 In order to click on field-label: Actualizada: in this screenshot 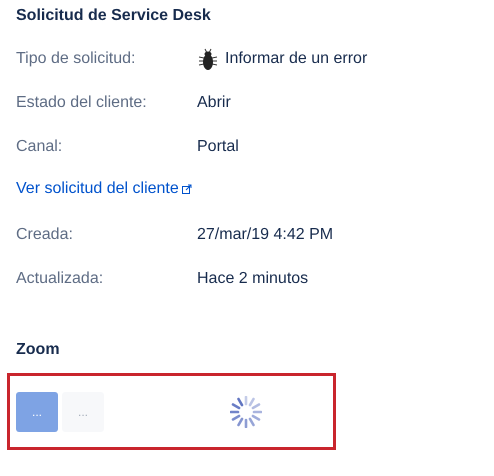, I will do `click(60, 279)`.